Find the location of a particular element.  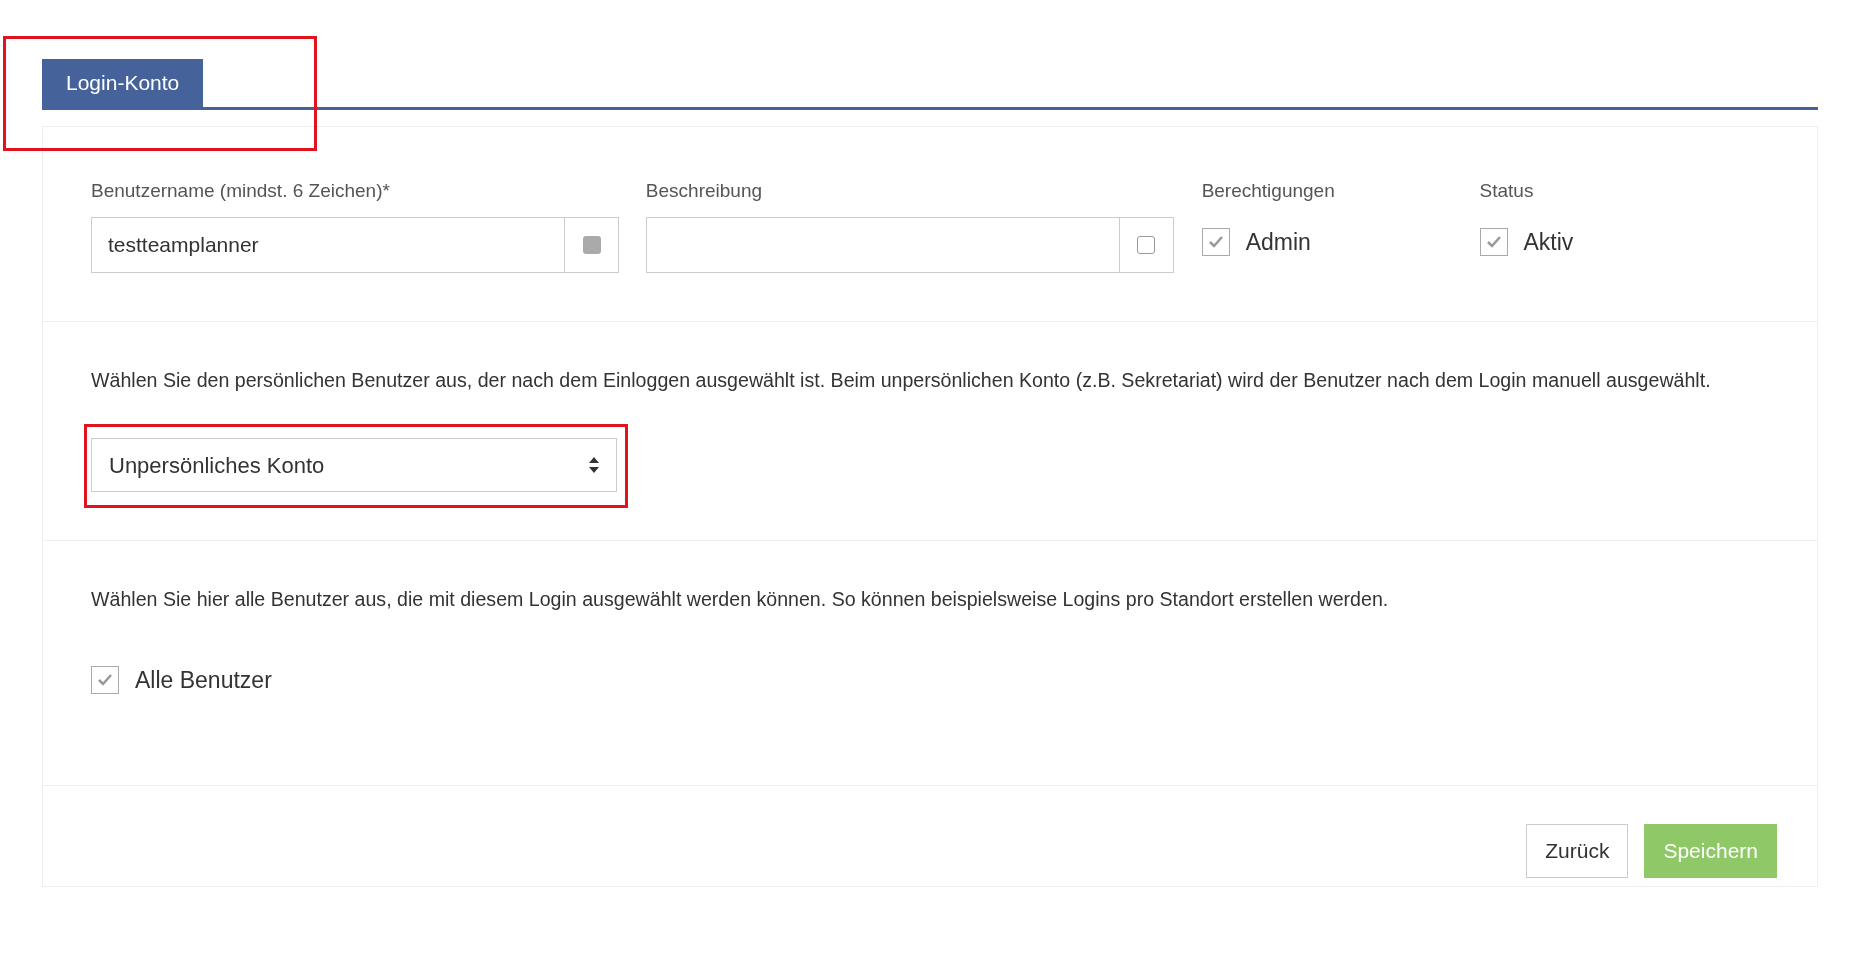

tab: Login-Konto is located at coordinates (123, 83).